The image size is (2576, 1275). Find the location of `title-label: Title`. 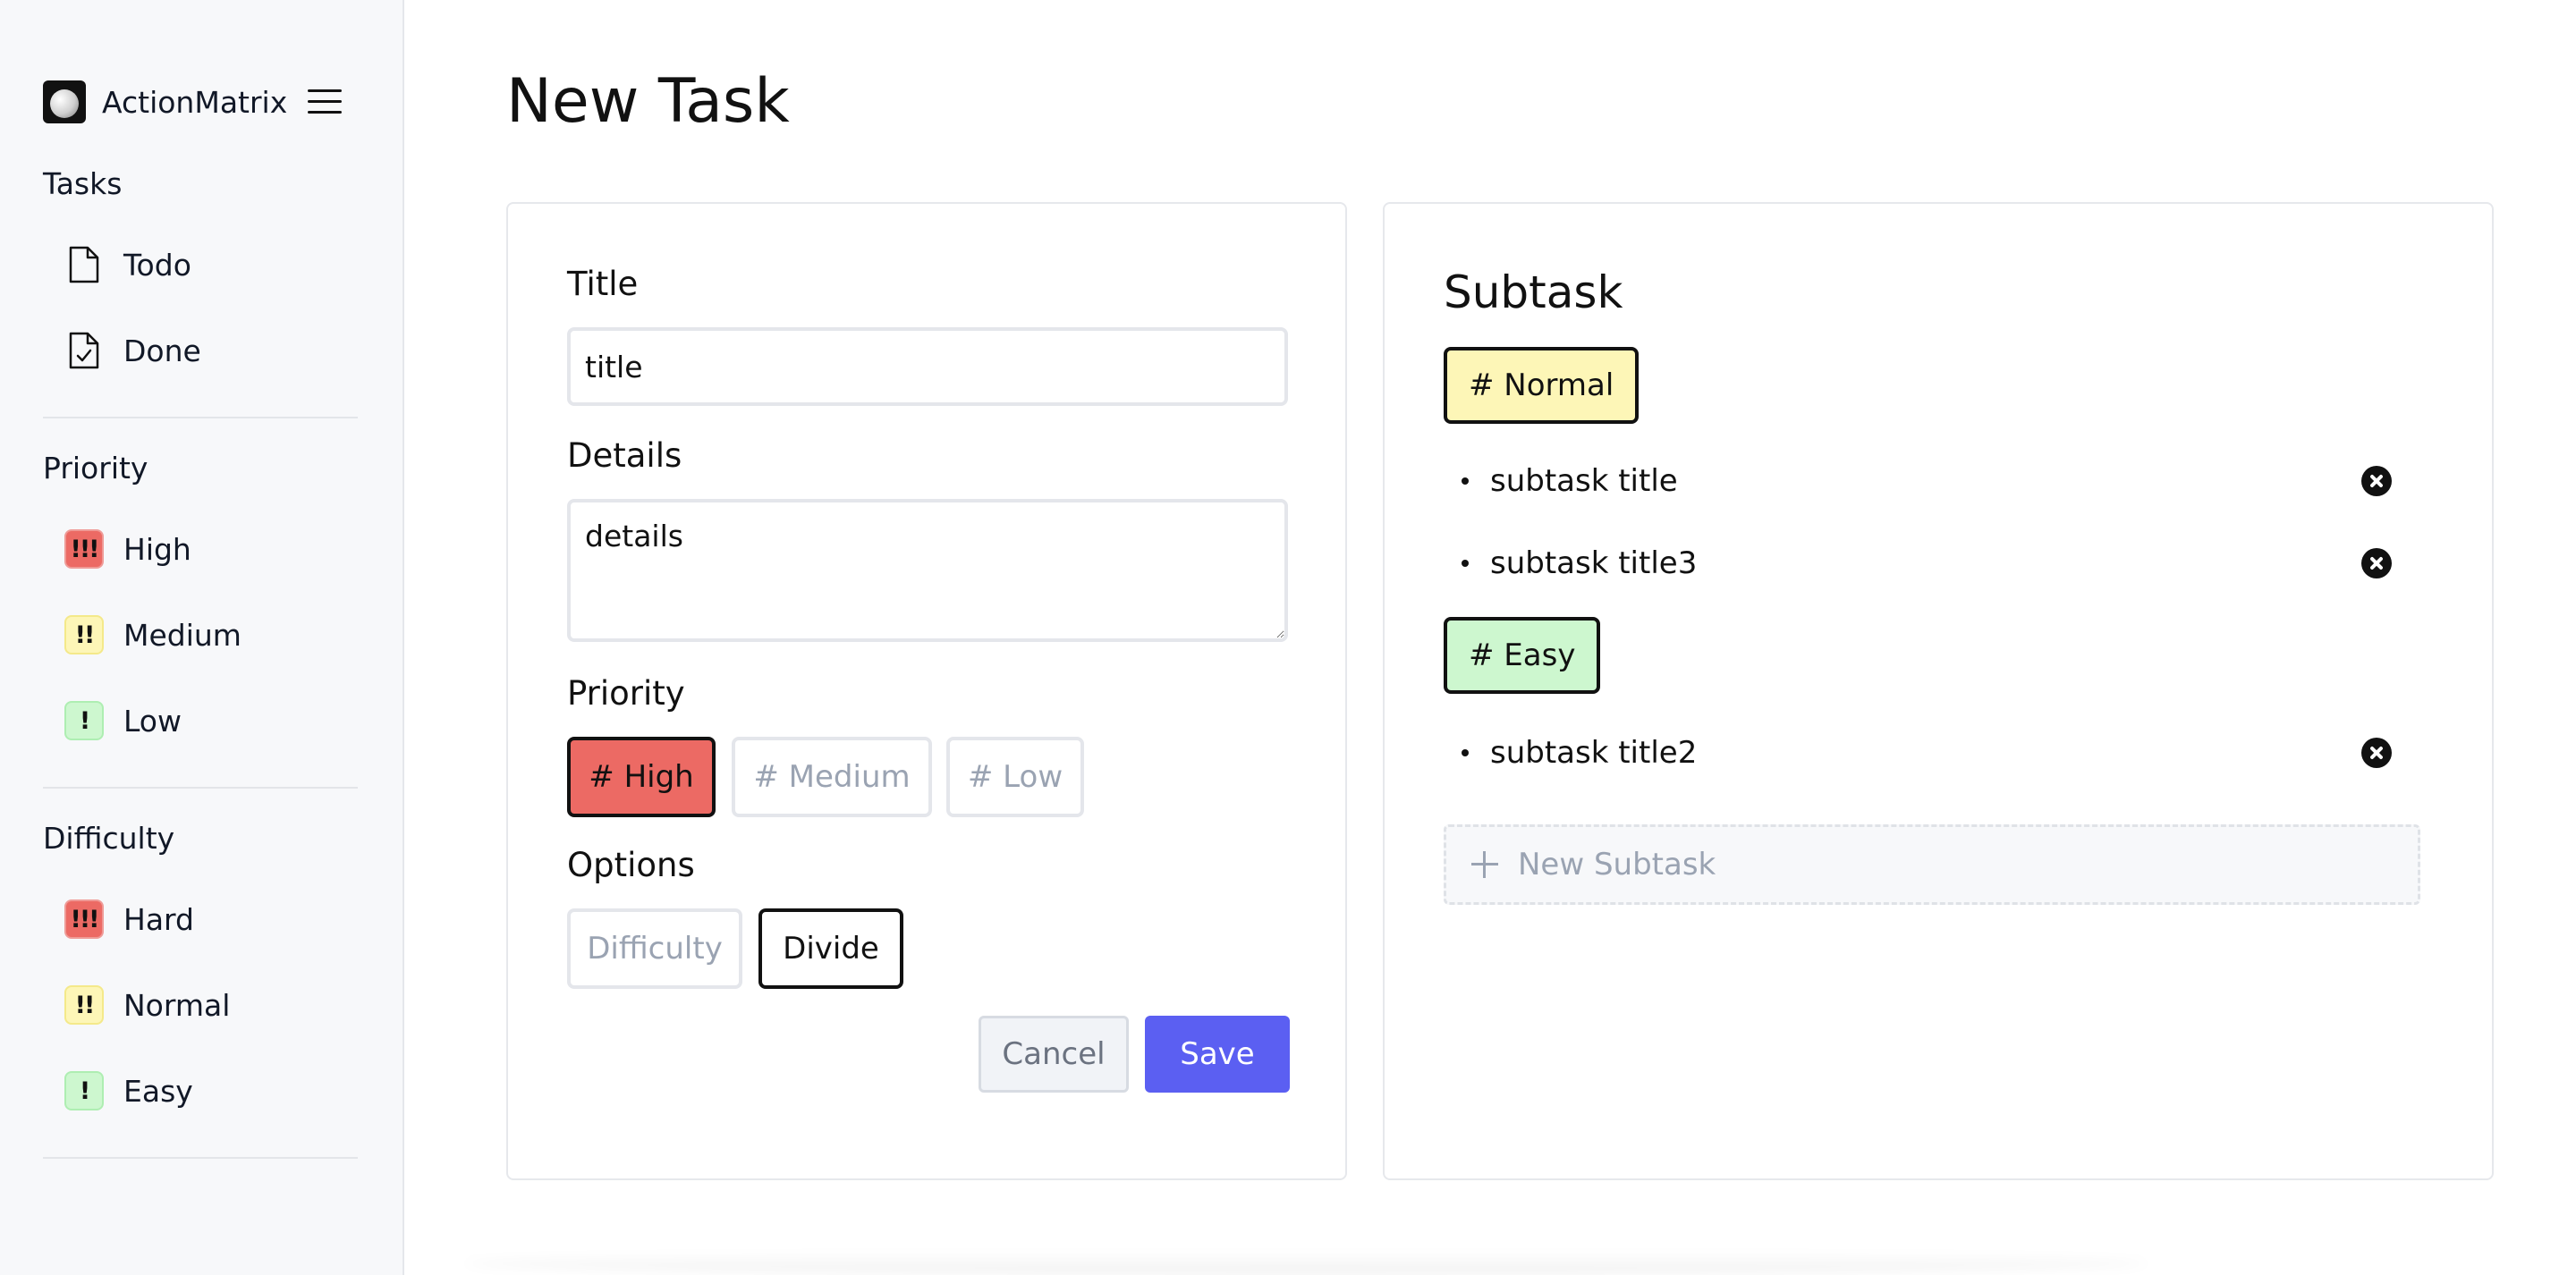

title-label: Title is located at coordinates (603, 284).